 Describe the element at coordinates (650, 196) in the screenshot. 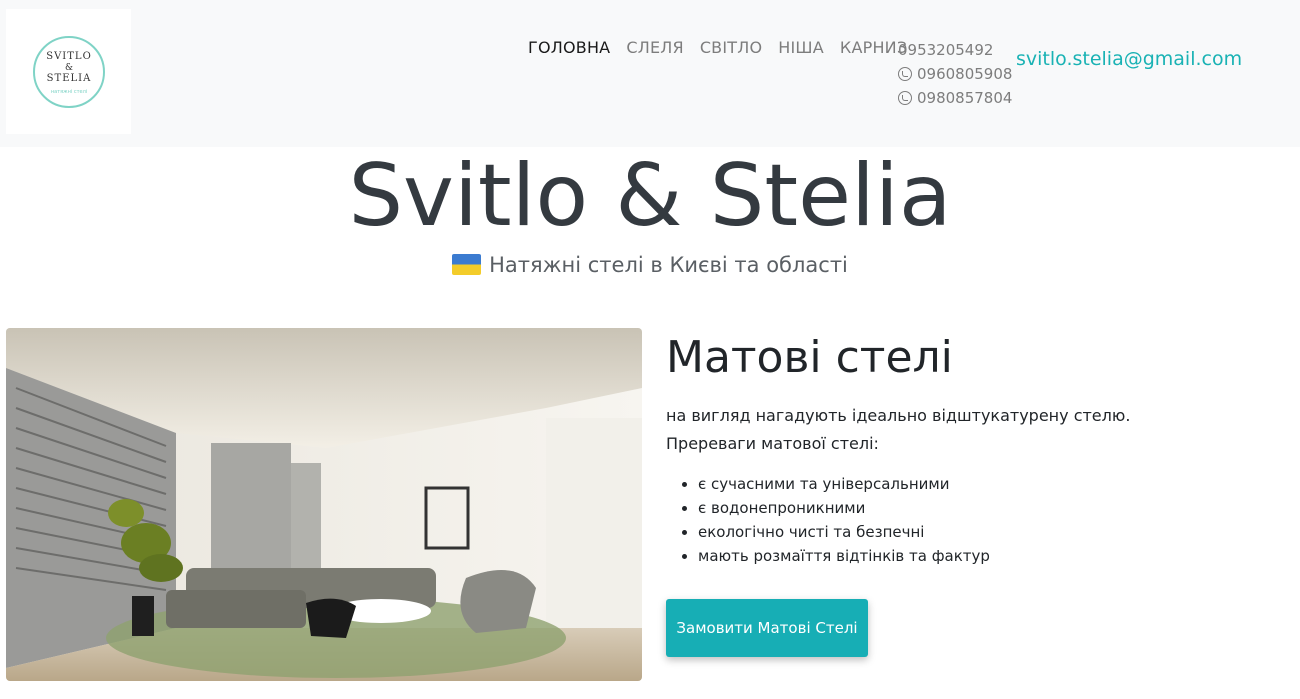

I see `hero-title: Svitlo & Stelia` at that location.